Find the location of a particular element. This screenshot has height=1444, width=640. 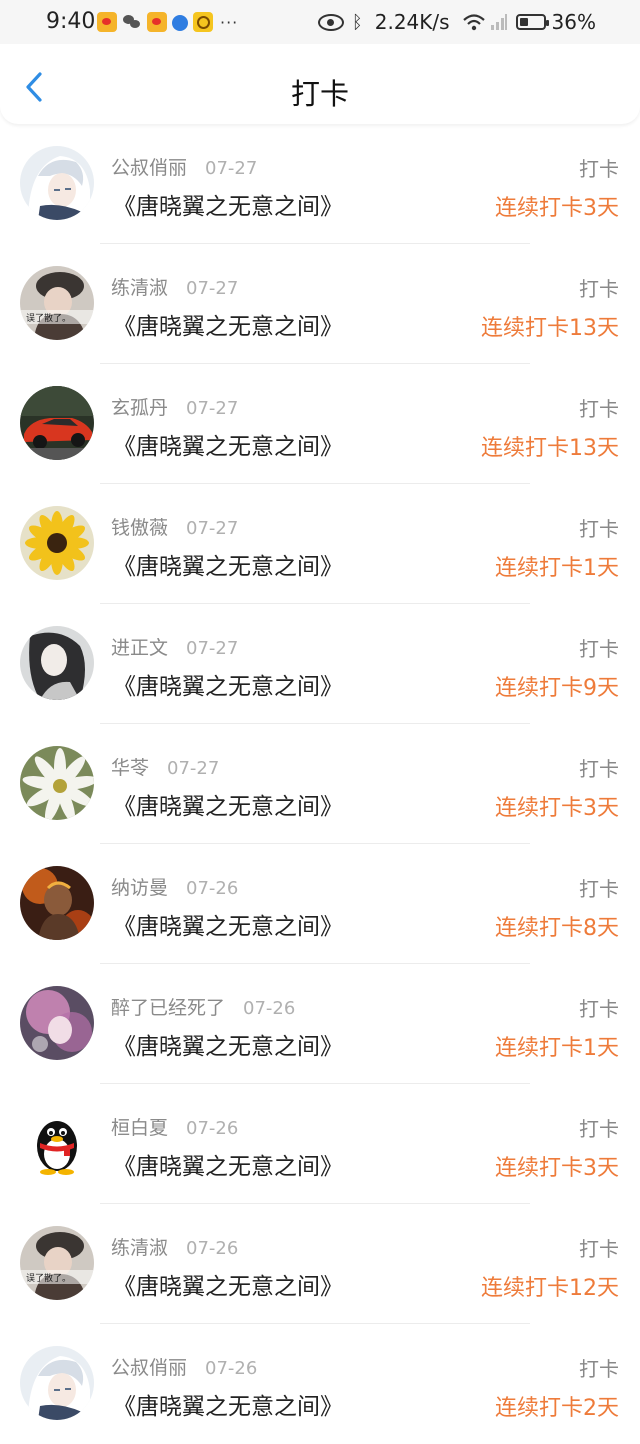

streak-label: 连续打卡2天 is located at coordinates (557, 1408).